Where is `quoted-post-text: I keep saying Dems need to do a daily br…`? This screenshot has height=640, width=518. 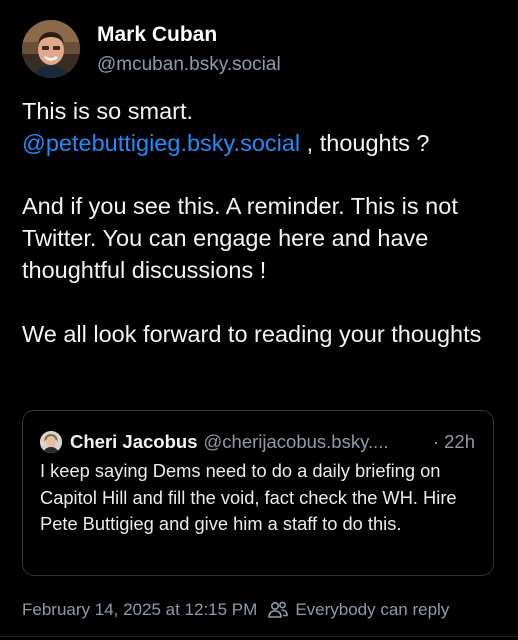 quoted-post-text: I keep saying Dems need to do a daily br… is located at coordinates (248, 497).